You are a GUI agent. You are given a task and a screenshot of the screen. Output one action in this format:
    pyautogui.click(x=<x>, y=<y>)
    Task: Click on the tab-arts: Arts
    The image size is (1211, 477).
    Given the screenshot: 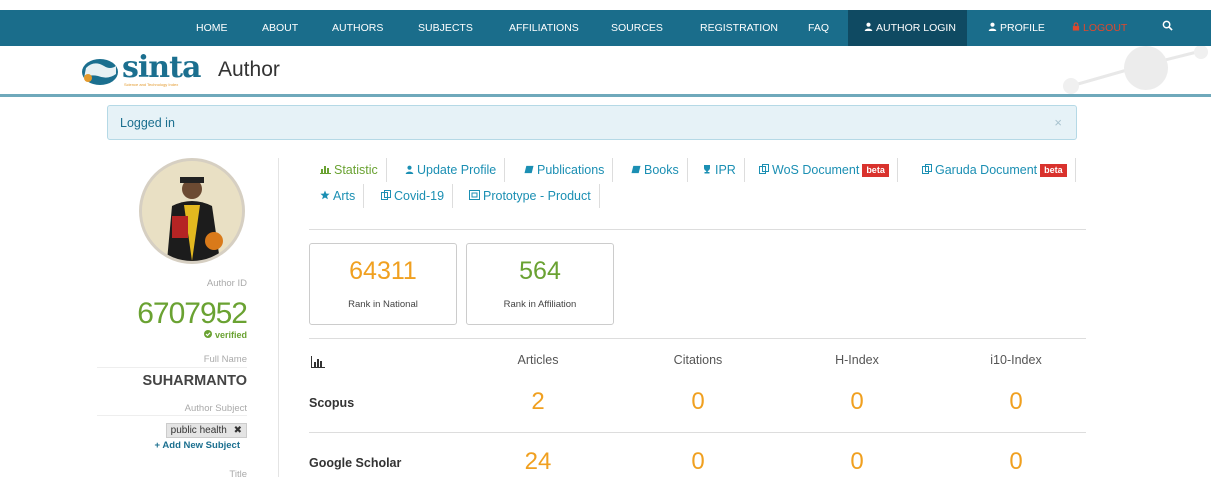 What is the action you would take?
    pyautogui.click(x=342, y=196)
    